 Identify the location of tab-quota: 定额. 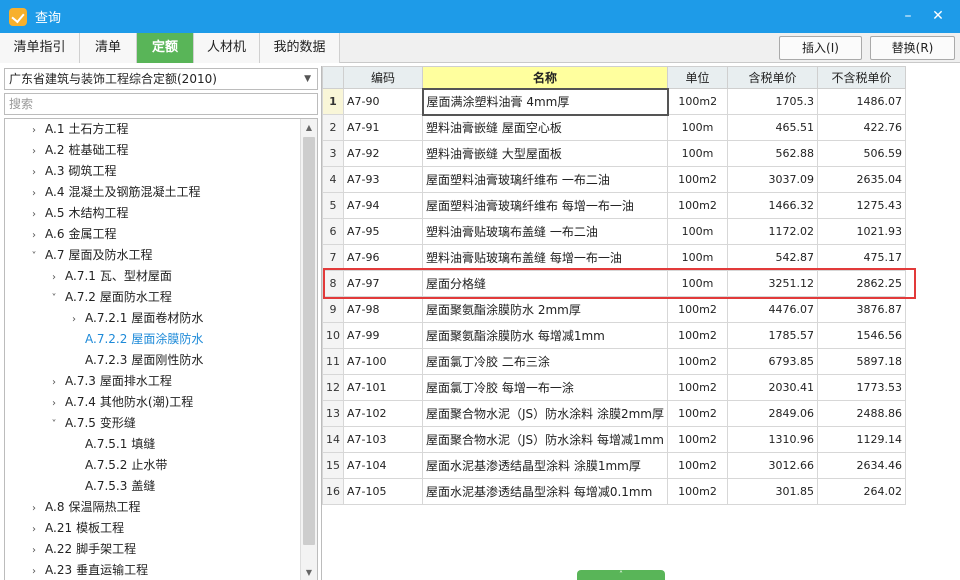
(165, 48).